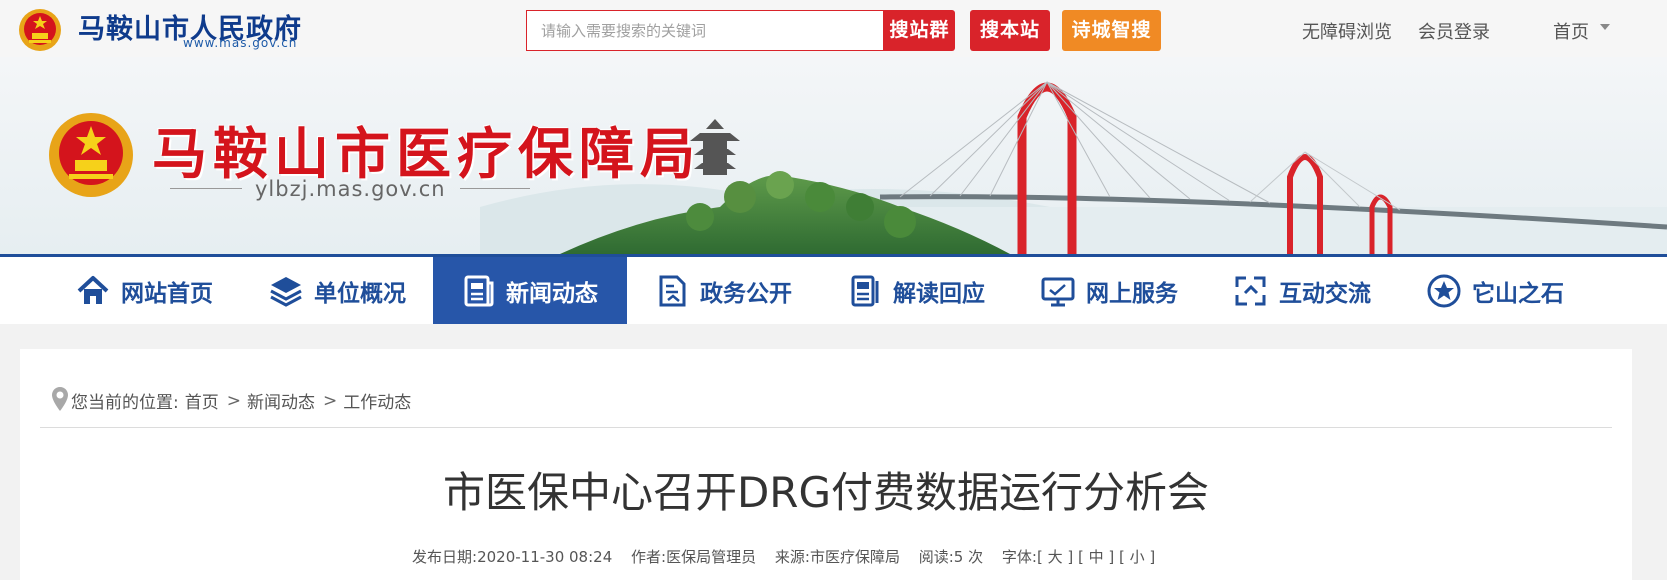 The height and width of the screenshot is (580, 1667). What do you see at coordinates (1325, 293) in the screenshot?
I see `nav-item-label: 互动交流` at bounding box center [1325, 293].